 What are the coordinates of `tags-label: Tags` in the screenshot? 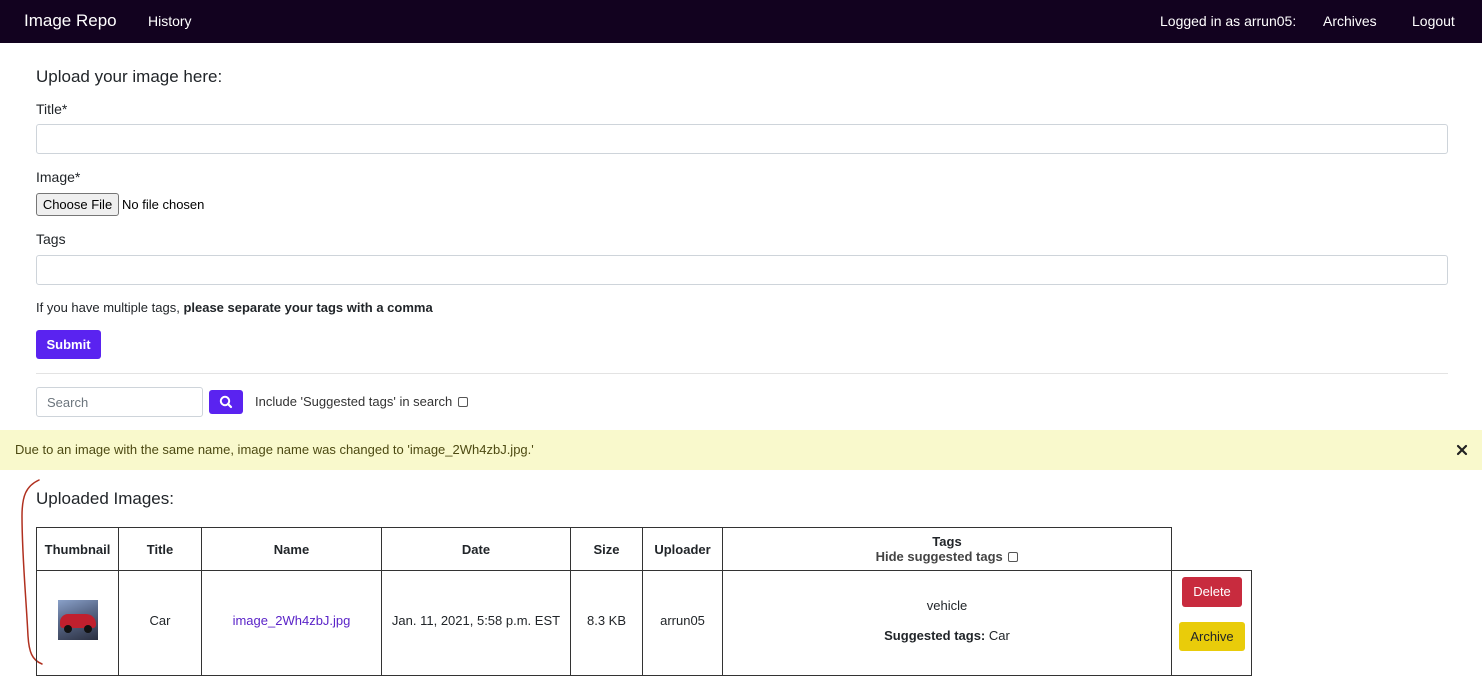 It's located at (51, 239).